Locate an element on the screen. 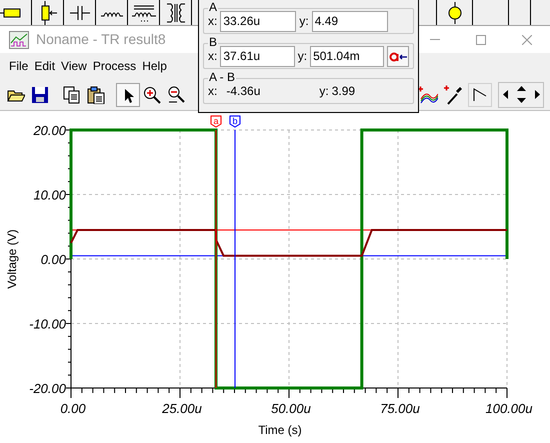 This screenshot has height=443, width=550. menu-item: Edit is located at coordinates (44, 66).